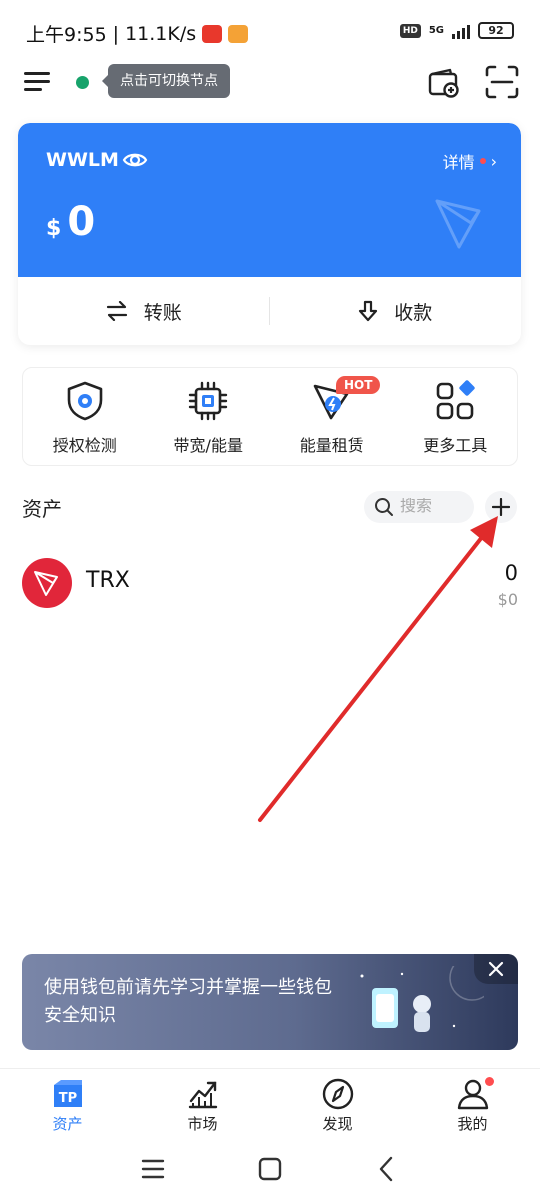 This screenshot has width=540, height=1200. I want to click on tp-wallet-icon: TP, so click(67, 1093).